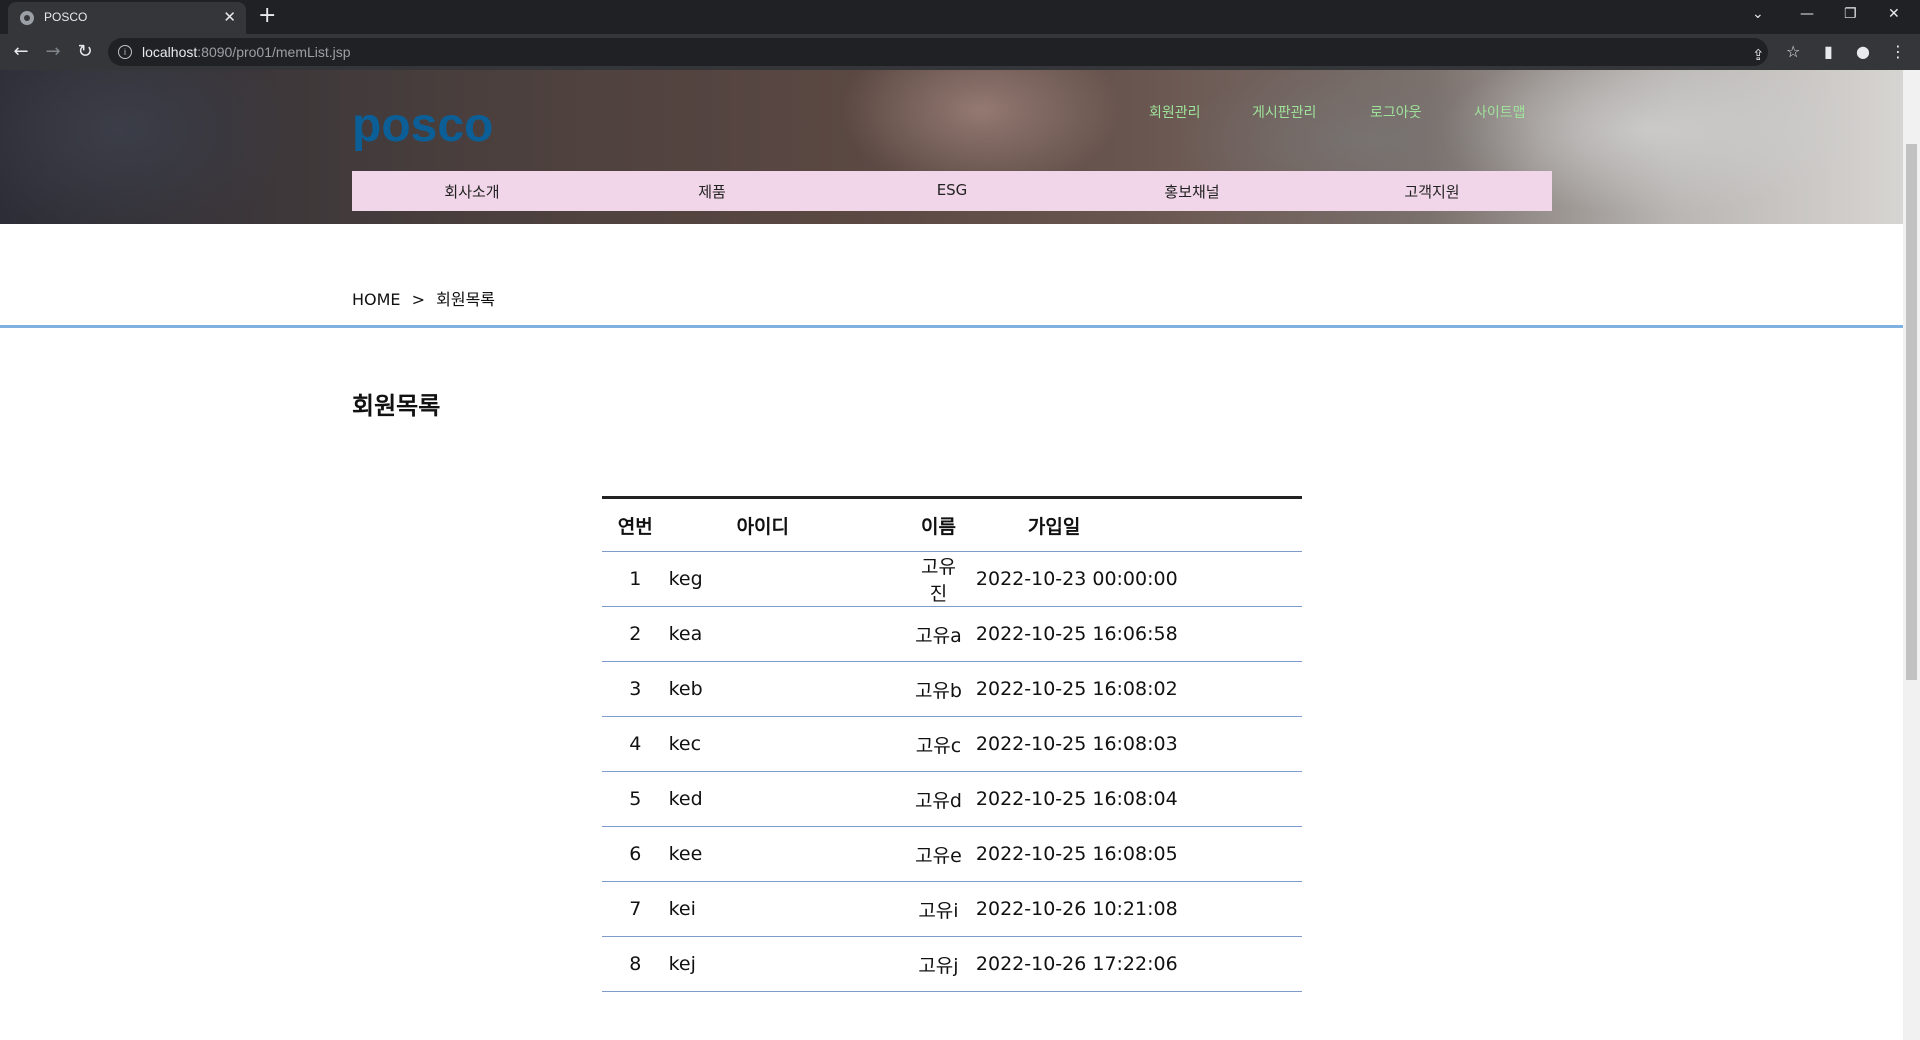 The height and width of the screenshot is (1040, 1920). I want to click on tab-title: POSCO, so click(66, 17).